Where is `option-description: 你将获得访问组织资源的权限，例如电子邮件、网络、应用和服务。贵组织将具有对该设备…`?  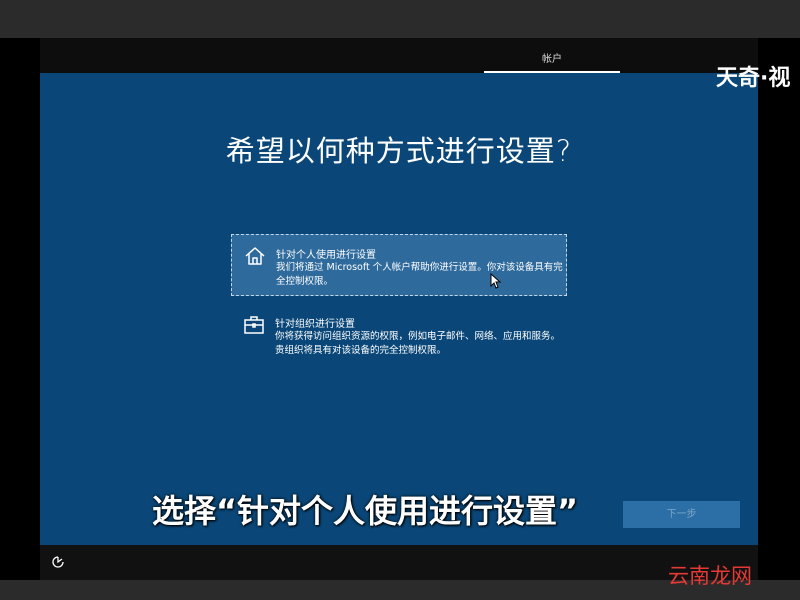 option-description: 你将获得访问组织资源的权限，例如电子邮件、网络、应用和服务。贵组织将具有对该设备… is located at coordinates (418, 343).